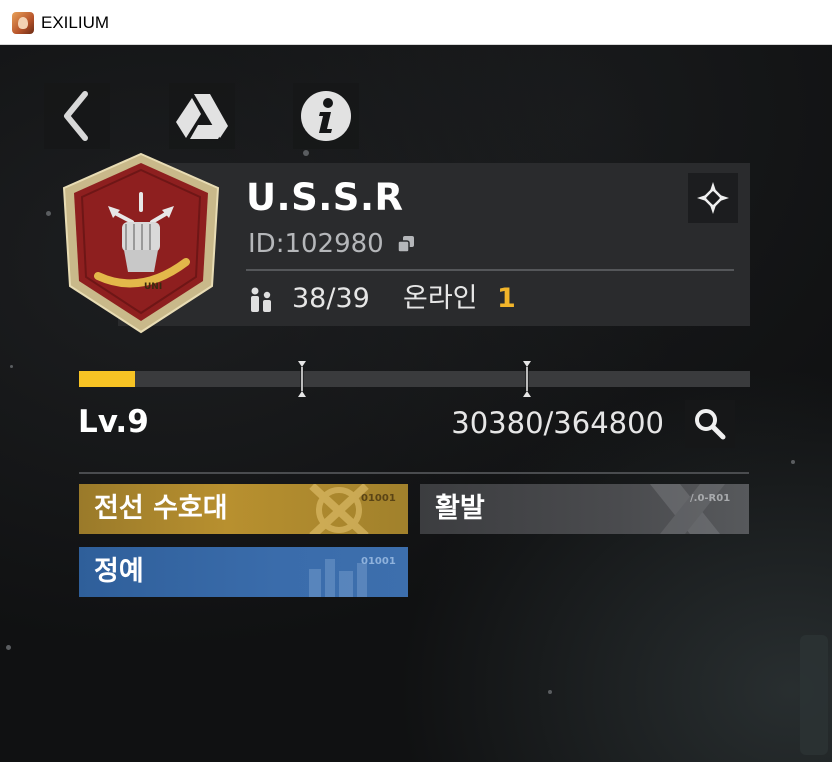  I want to click on guild-emblem: UNI, so click(141, 243).